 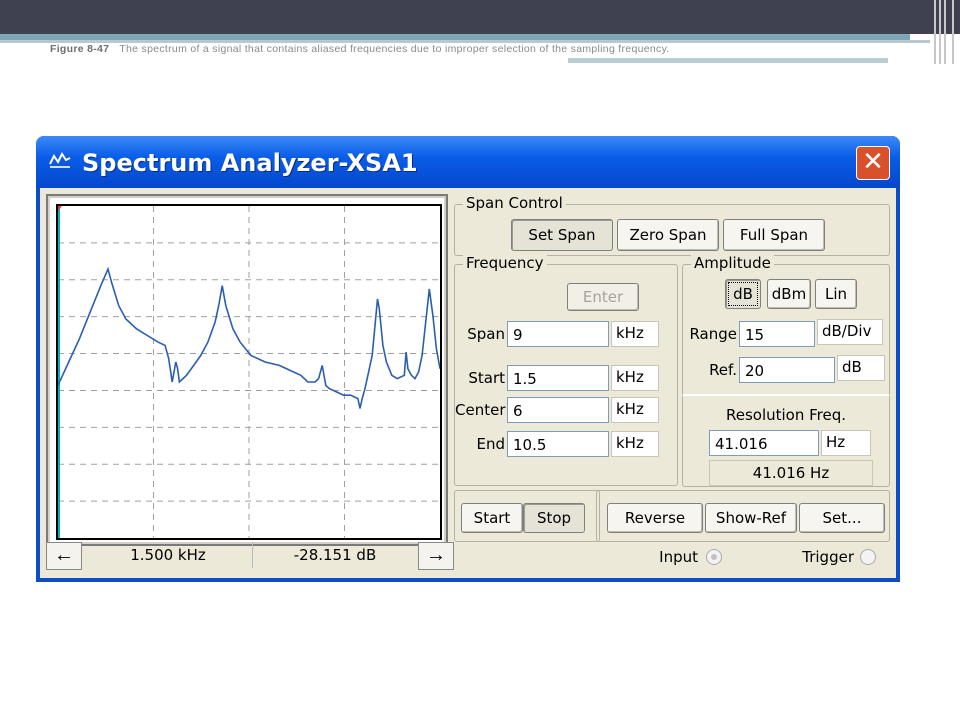 What do you see at coordinates (436, 556) in the screenshot?
I see `cursor-right-arrow-icon: →` at bounding box center [436, 556].